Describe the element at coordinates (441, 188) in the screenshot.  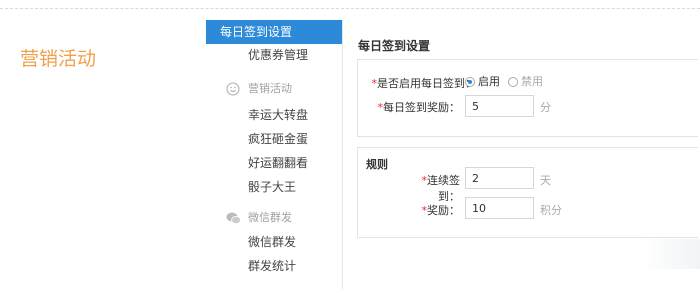
I see `streak-label: *连续签到：` at that location.